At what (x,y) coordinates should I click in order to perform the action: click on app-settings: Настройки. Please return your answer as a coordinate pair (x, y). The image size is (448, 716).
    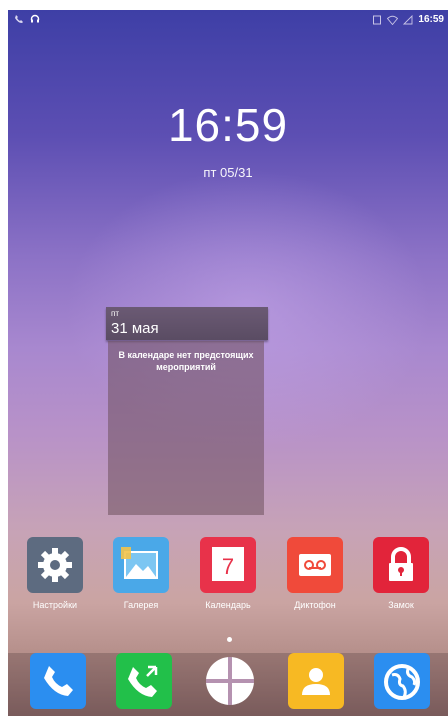
    Looking at the image, I should click on (55, 573).